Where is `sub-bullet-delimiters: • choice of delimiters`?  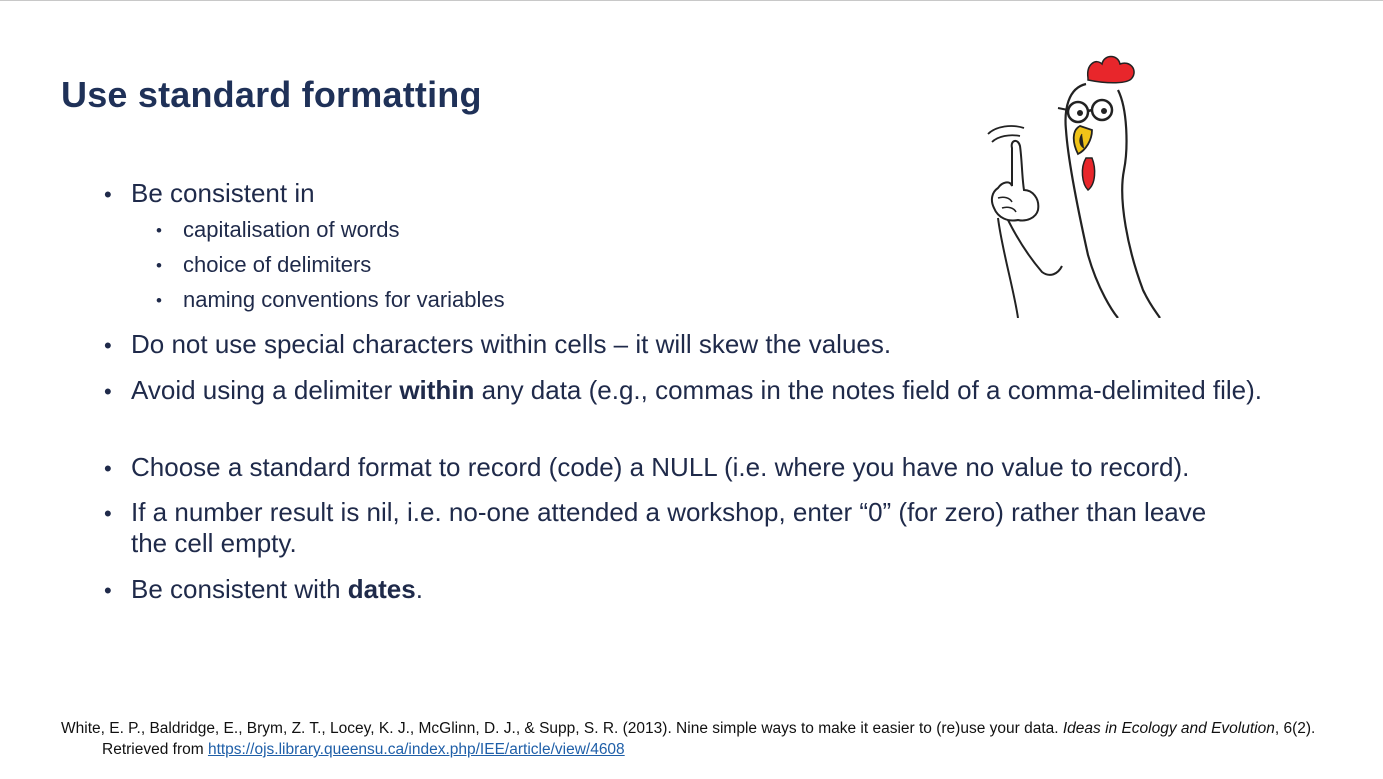
sub-bullet-delimiters: • choice of delimiters is located at coordinates (263, 265).